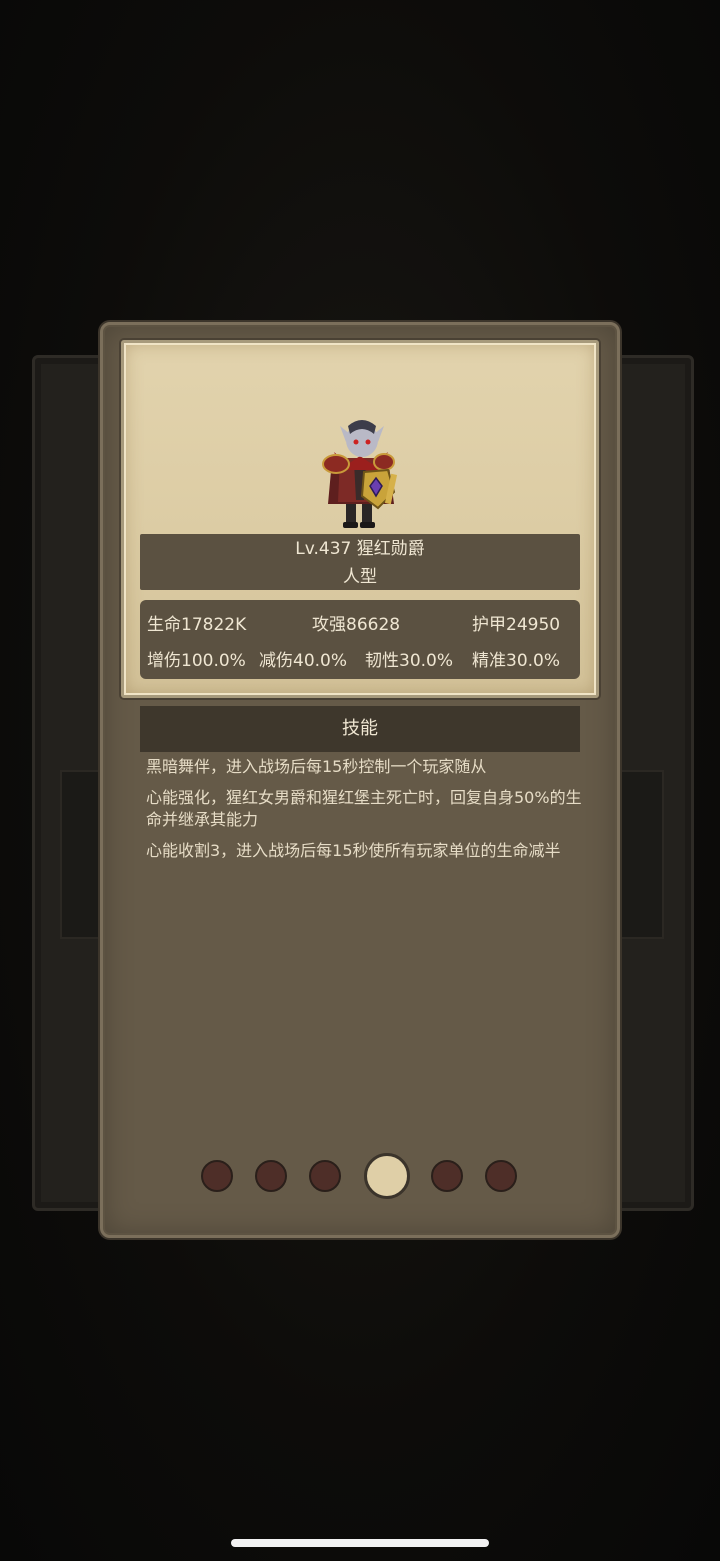 This screenshot has height=1561, width=720. Describe the element at coordinates (197, 625) in the screenshot. I see `stat-hp: 生命17822K` at that location.